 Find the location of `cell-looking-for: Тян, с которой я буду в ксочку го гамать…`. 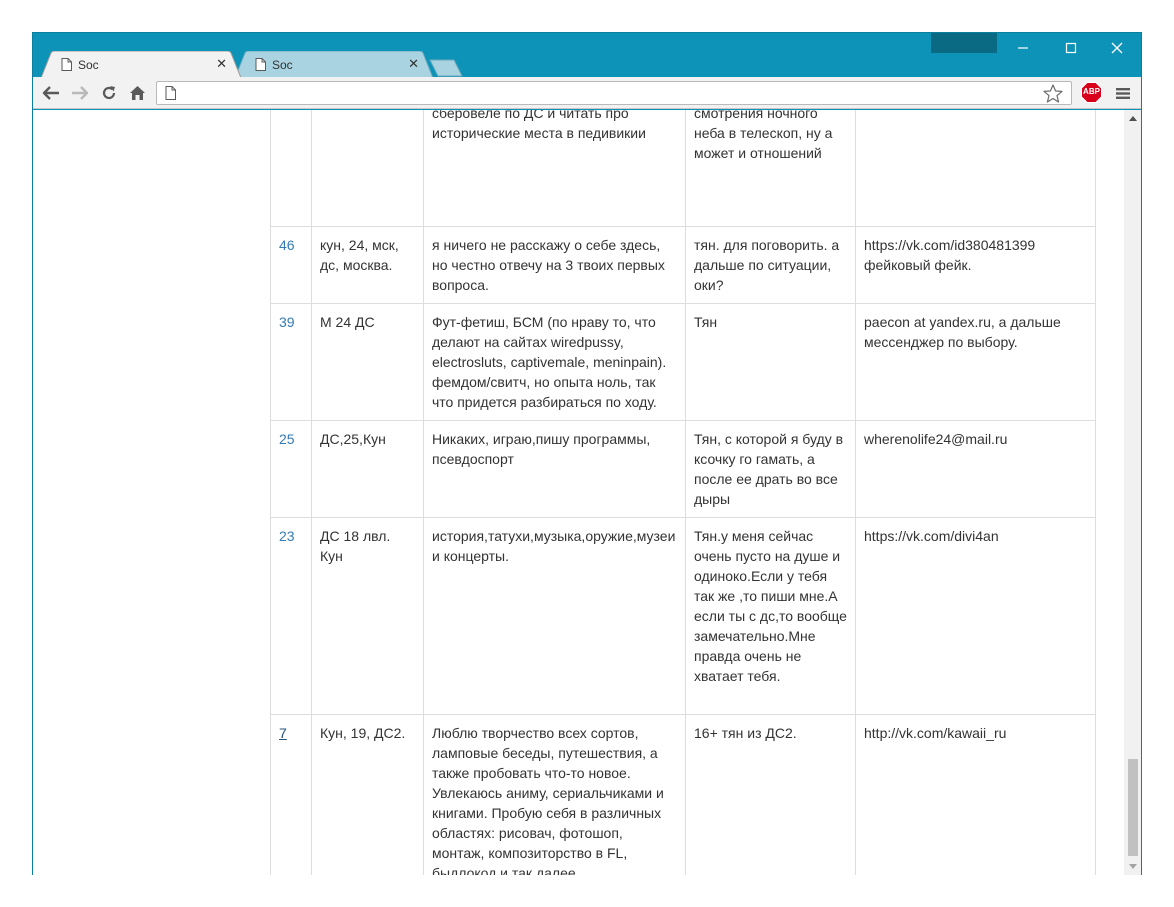

cell-looking-for: Тян, с которой я буду в ксочку го гамать… is located at coordinates (770, 469).